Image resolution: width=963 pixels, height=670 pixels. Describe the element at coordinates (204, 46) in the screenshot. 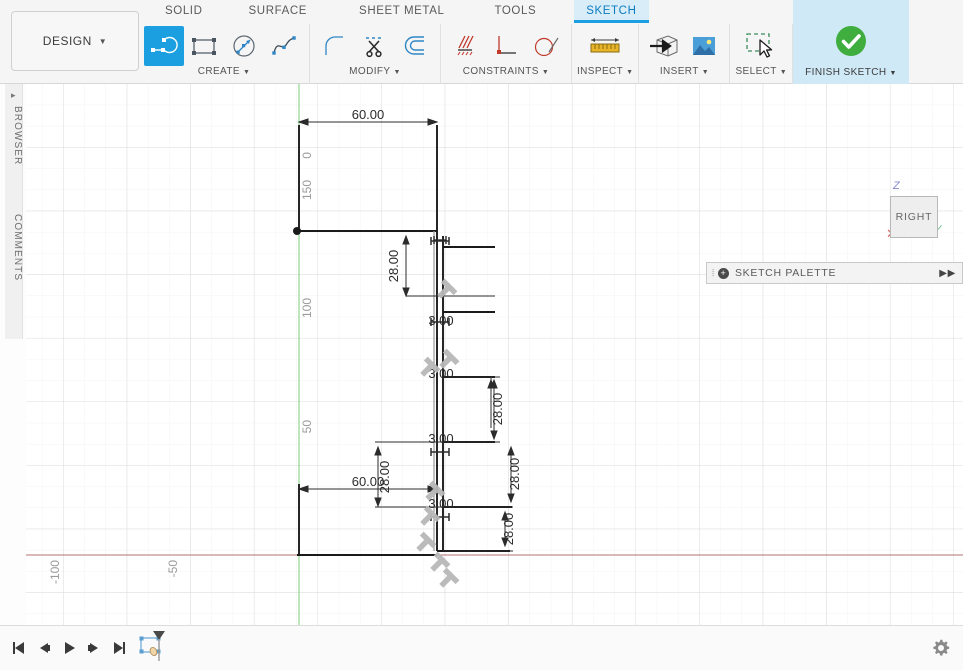

I see `rectangle-tool-icon` at that location.